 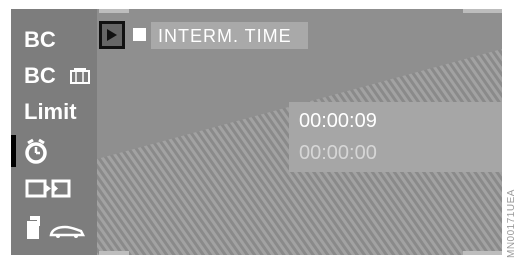 What do you see at coordinates (511, 223) in the screenshot?
I see `image-code-text: MN00171UEA` at bounding box center [511, 223].